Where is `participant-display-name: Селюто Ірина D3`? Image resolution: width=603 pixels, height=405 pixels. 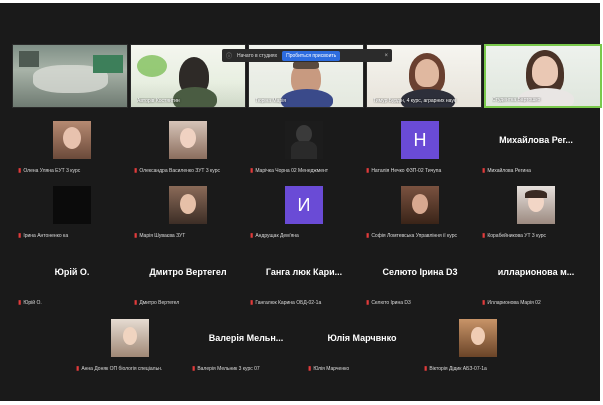
participant-display-name: Селюто Ірина D3 is located at coordinates (420, 272).